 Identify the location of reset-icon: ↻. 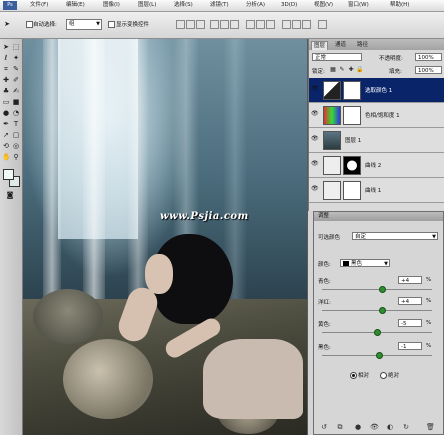
(406, 427).